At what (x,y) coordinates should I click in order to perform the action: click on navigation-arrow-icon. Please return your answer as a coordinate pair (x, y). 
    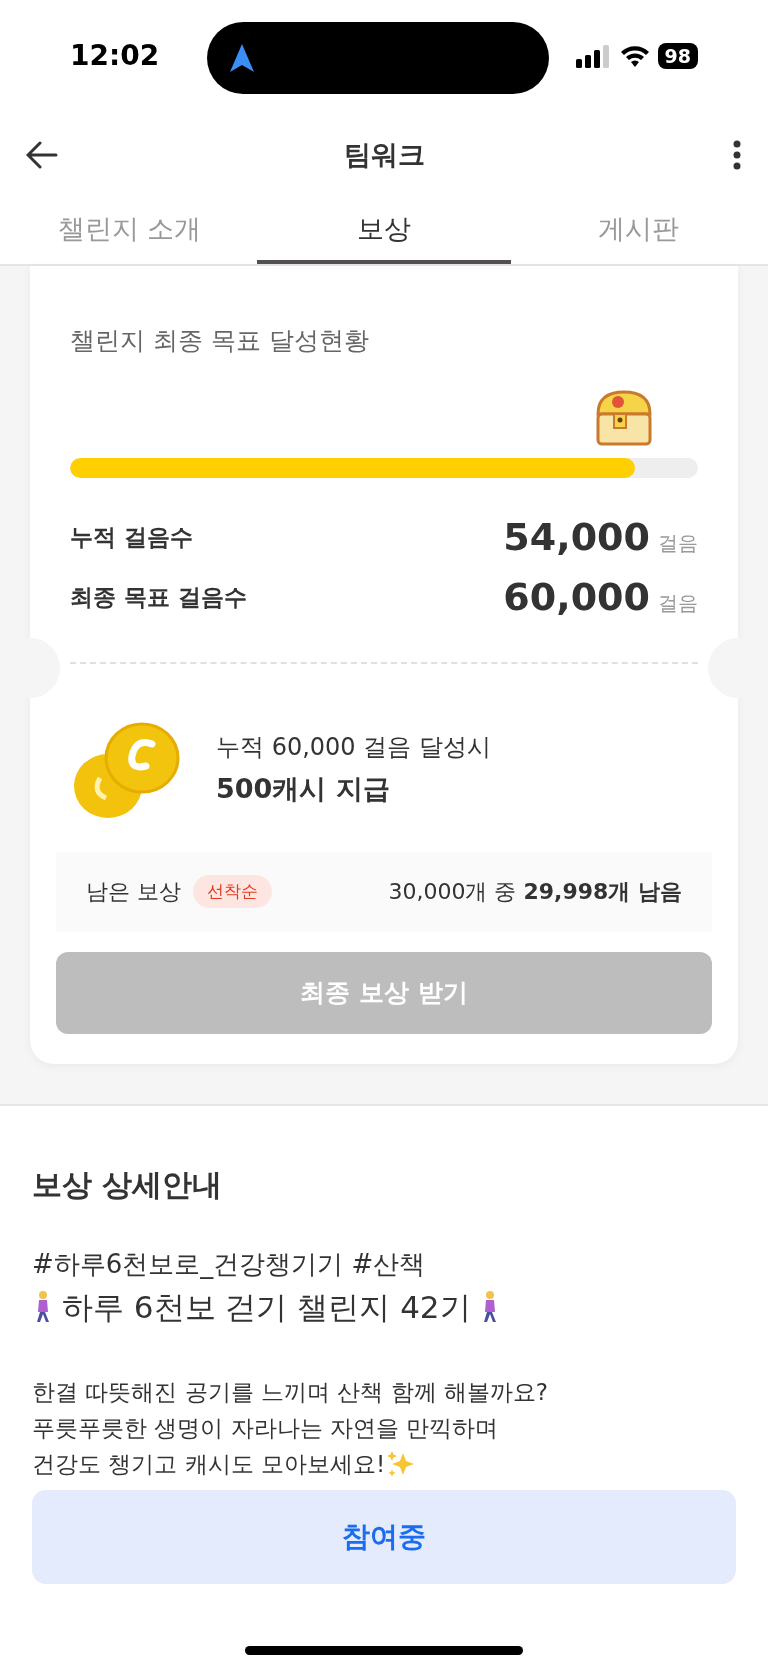
    Looking at the image, I should click on (242, 58).